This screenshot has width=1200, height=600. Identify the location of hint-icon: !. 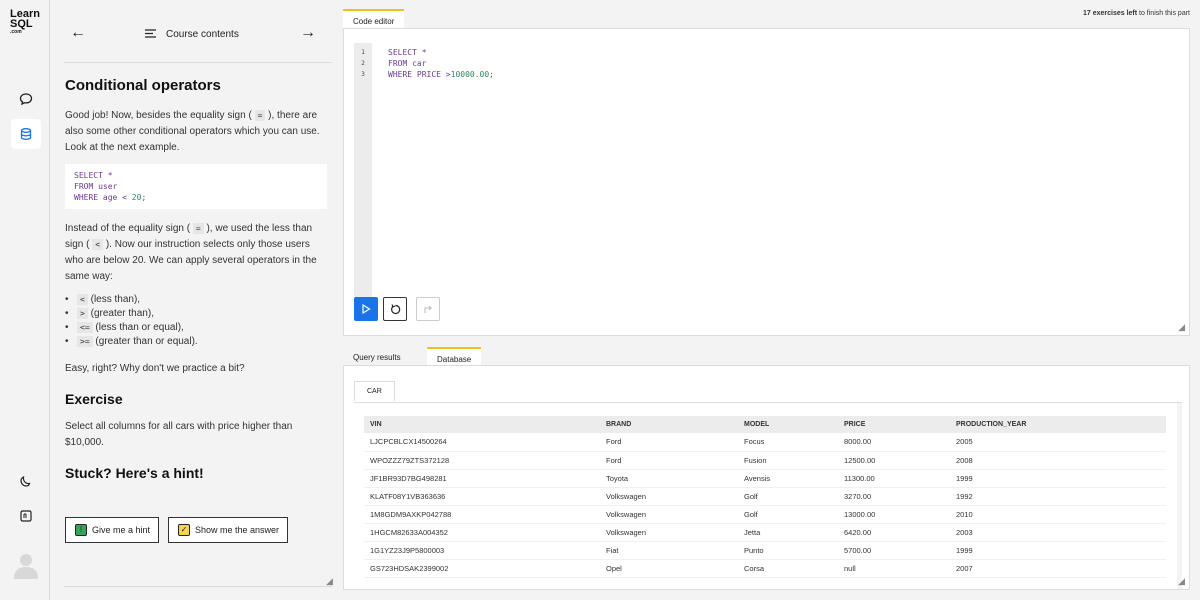
(81, 530).